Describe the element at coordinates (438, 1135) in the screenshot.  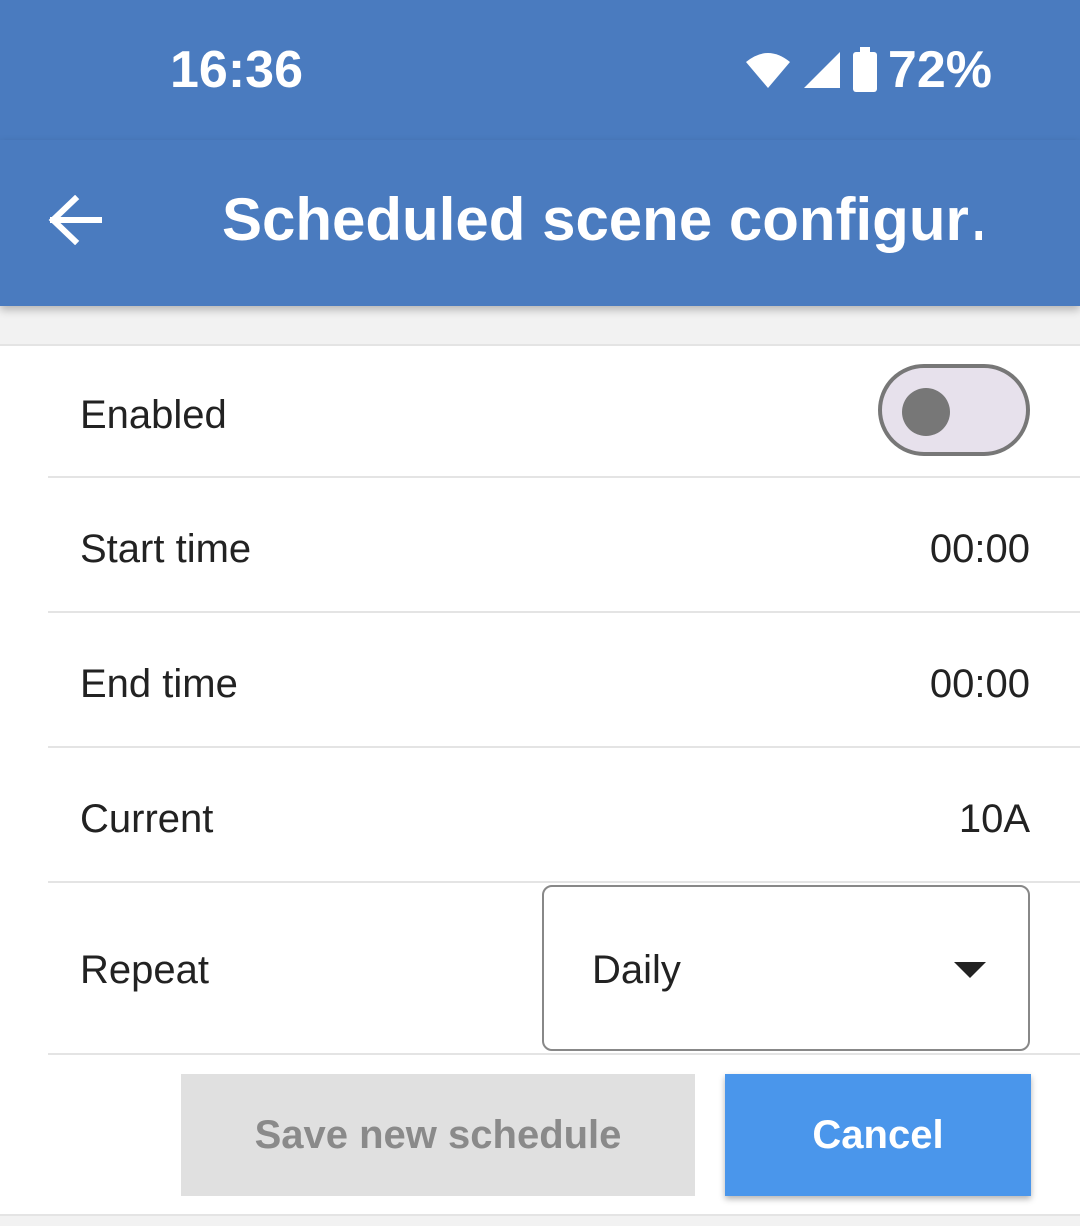
I see `save-button: Save new schedule` at that location.